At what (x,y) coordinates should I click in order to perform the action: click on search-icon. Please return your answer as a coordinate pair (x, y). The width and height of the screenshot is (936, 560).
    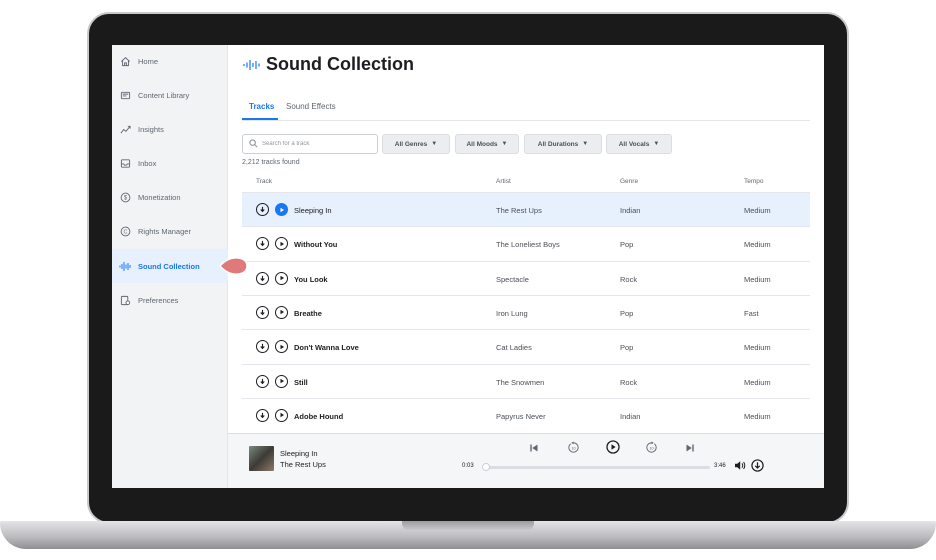
    Looking at the image, I should click on (253, 144).